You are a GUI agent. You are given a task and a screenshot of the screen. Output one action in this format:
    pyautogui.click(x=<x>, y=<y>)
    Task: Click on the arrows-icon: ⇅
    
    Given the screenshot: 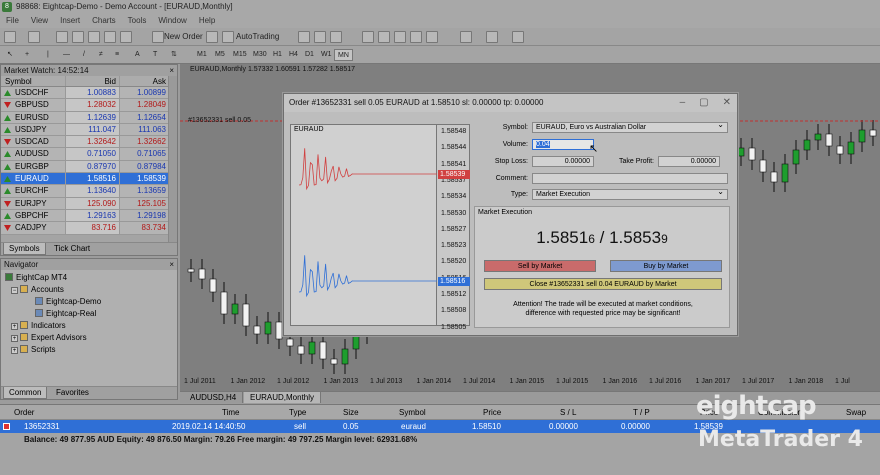 What is the action you would take?
    pyautogui.click(x=174, y=55)
    